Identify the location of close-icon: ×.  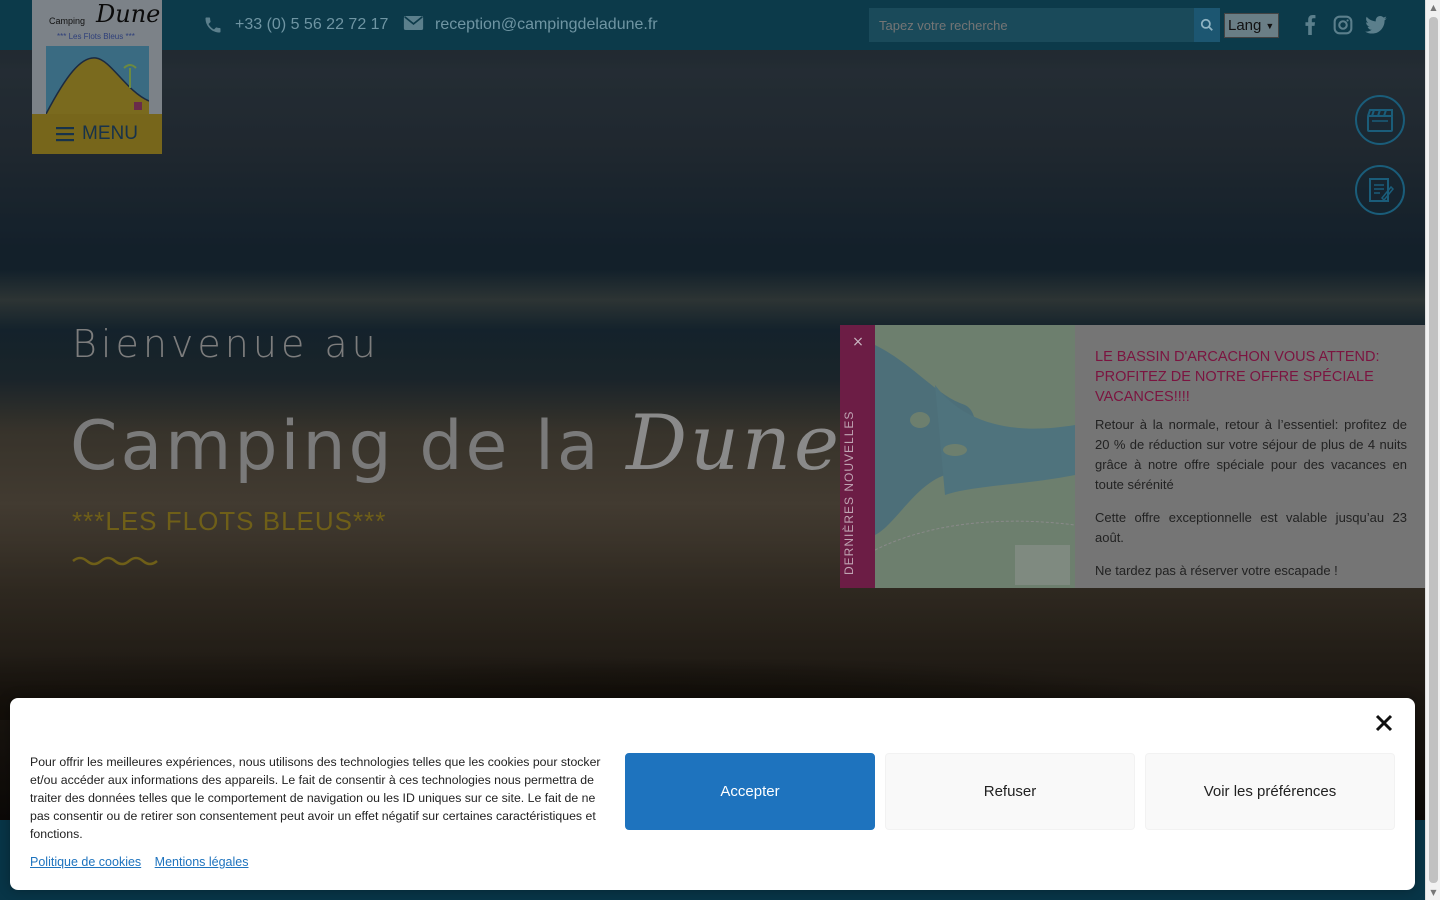
(858, 342).